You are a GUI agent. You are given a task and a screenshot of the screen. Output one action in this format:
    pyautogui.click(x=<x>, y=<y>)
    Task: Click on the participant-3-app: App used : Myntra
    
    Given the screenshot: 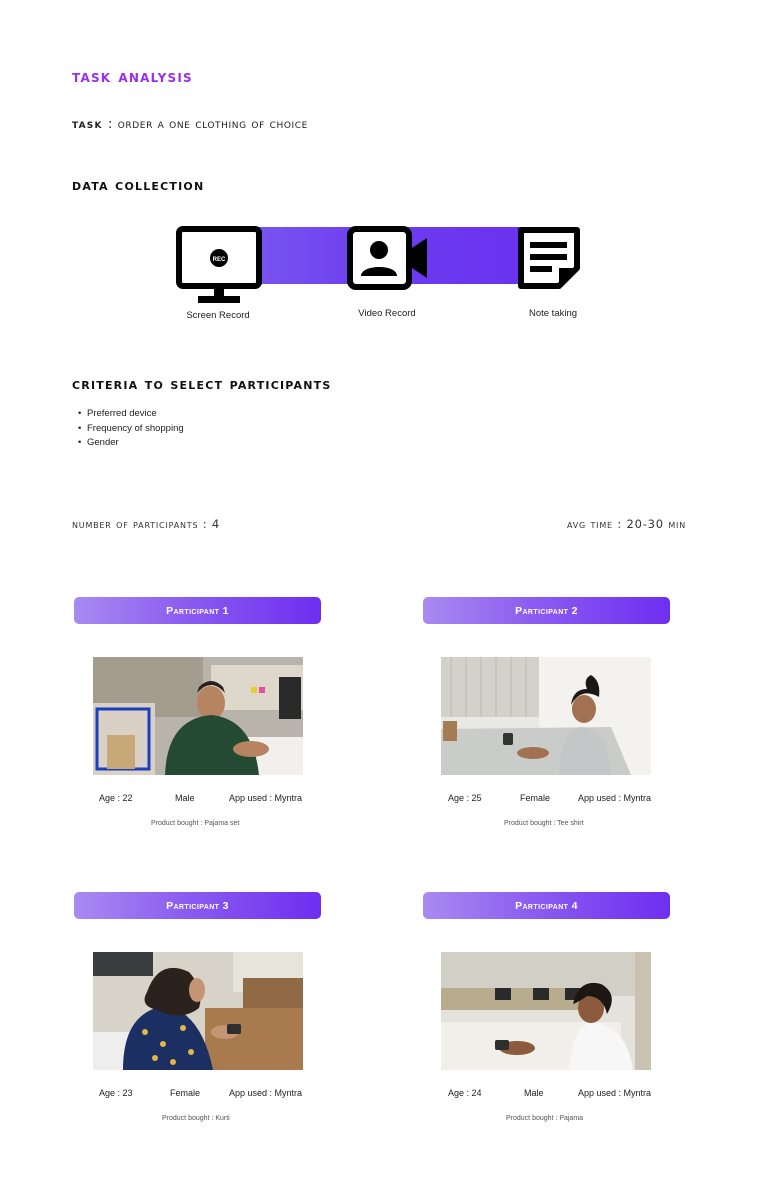 What is the action you would take?
    pyautogui.click(x=266, y=1093)
    